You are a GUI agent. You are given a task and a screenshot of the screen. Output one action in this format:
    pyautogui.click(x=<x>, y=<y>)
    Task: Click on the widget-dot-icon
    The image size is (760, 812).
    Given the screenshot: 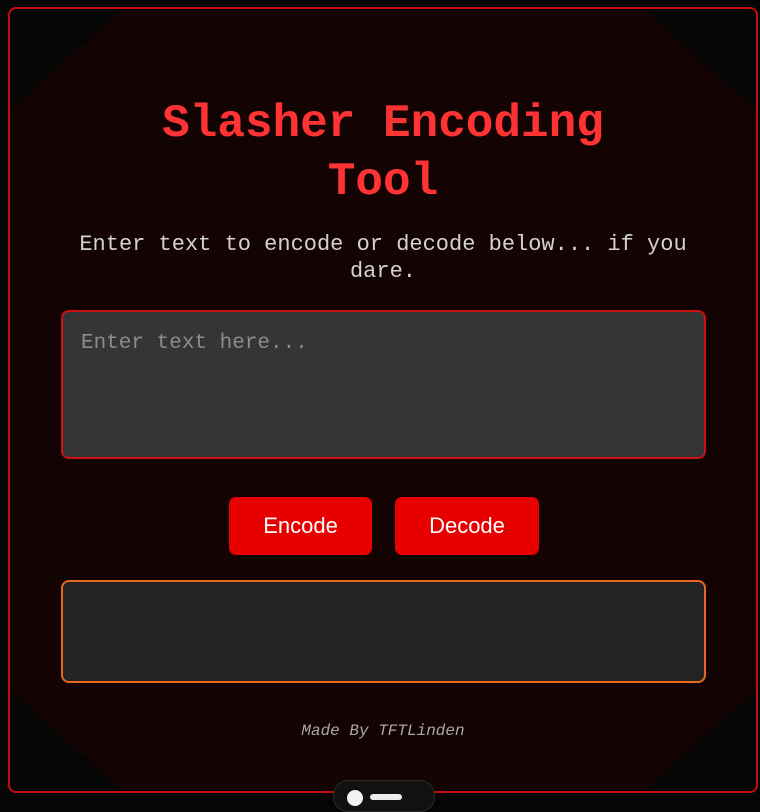 What is the action you would take?
    pyautogui.click(x=355, y=798)
    